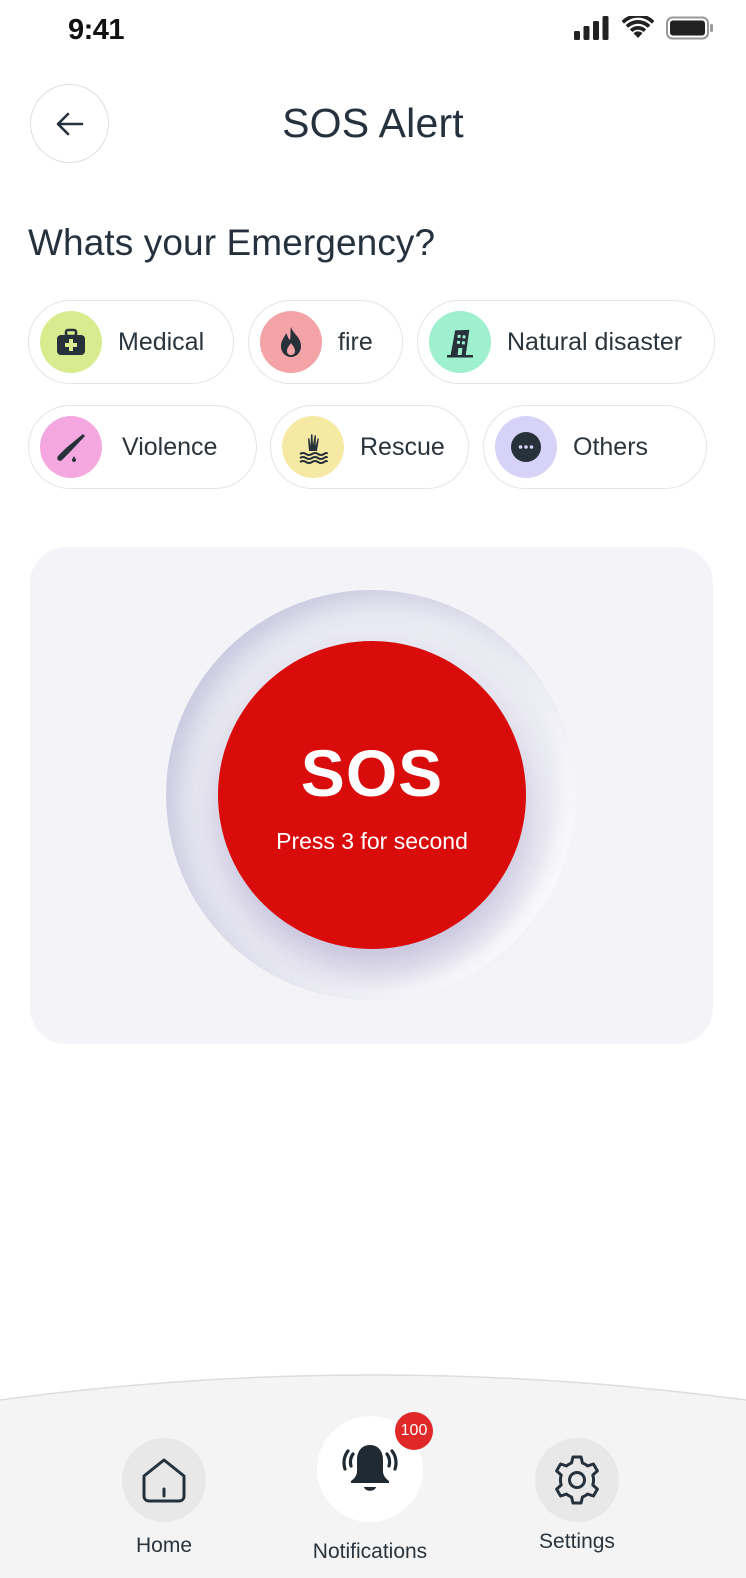 The width and height of the screenshot is (746, 1578). Describe the element at coordinates (595, 341) in the screenshot. I see `chip-label-natural-disaster: Natural disaster` at that location.